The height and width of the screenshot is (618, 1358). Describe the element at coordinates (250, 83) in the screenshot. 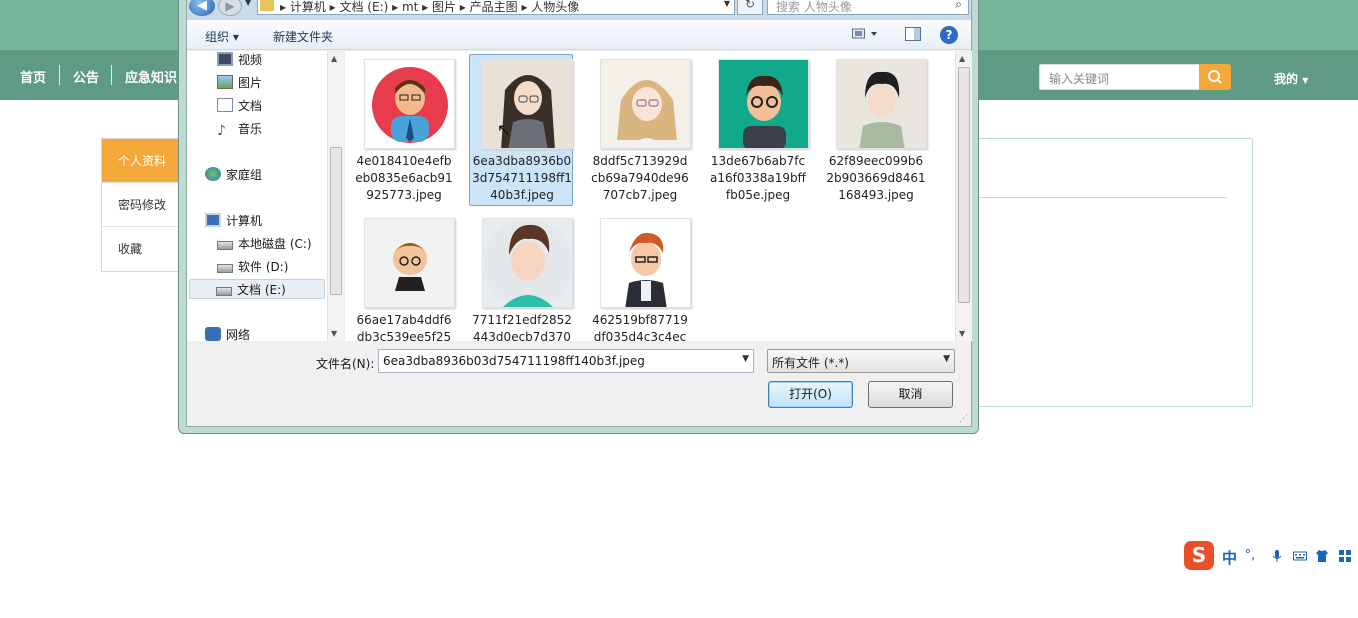

I see `nav-pane-label: 图片` at that location.